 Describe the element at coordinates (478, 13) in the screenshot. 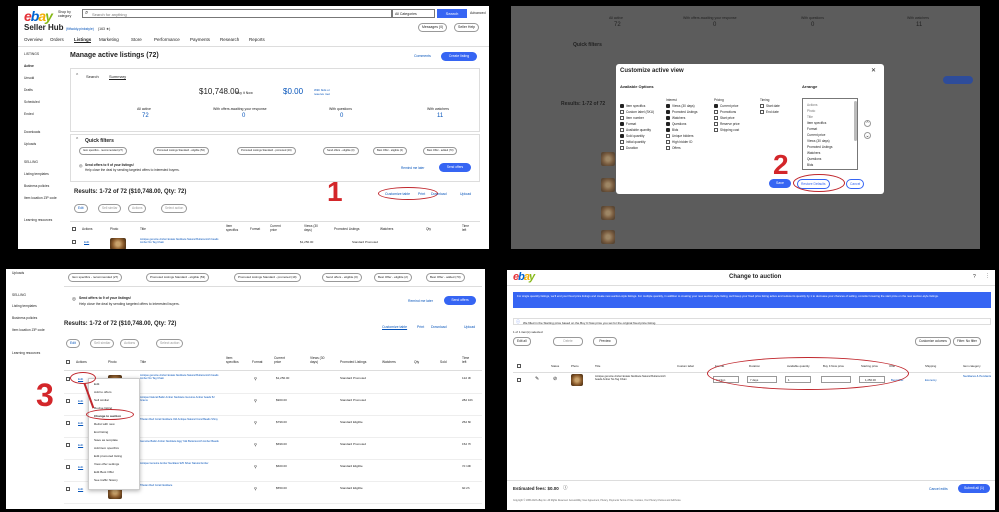

I see `advanced-link: Advanced` at that location.